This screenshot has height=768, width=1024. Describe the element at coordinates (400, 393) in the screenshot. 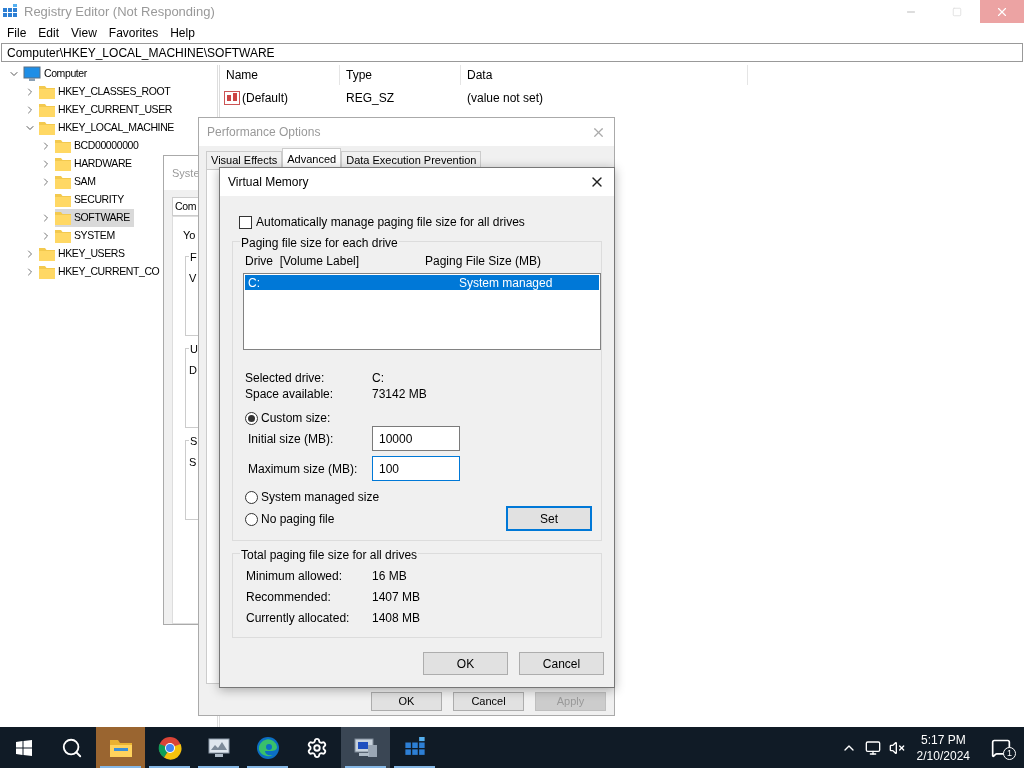

I see `info-value: 73142 MB` at that location.